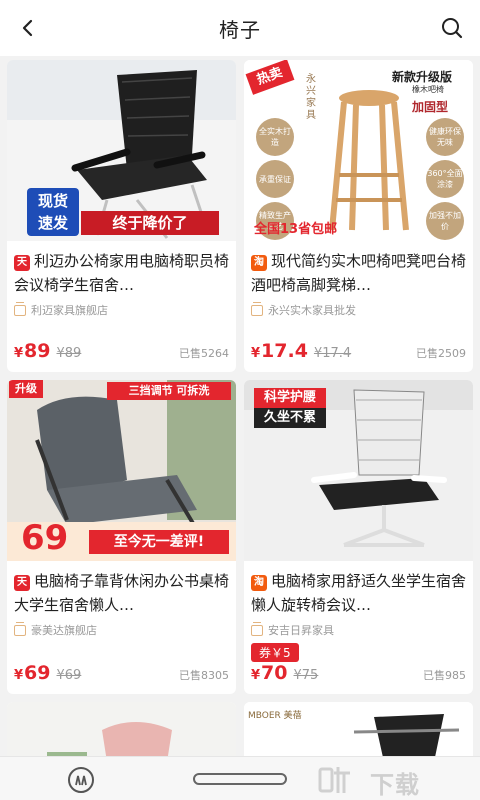  I want to click on coupon-tag: 券￥5, so click(275, 652).